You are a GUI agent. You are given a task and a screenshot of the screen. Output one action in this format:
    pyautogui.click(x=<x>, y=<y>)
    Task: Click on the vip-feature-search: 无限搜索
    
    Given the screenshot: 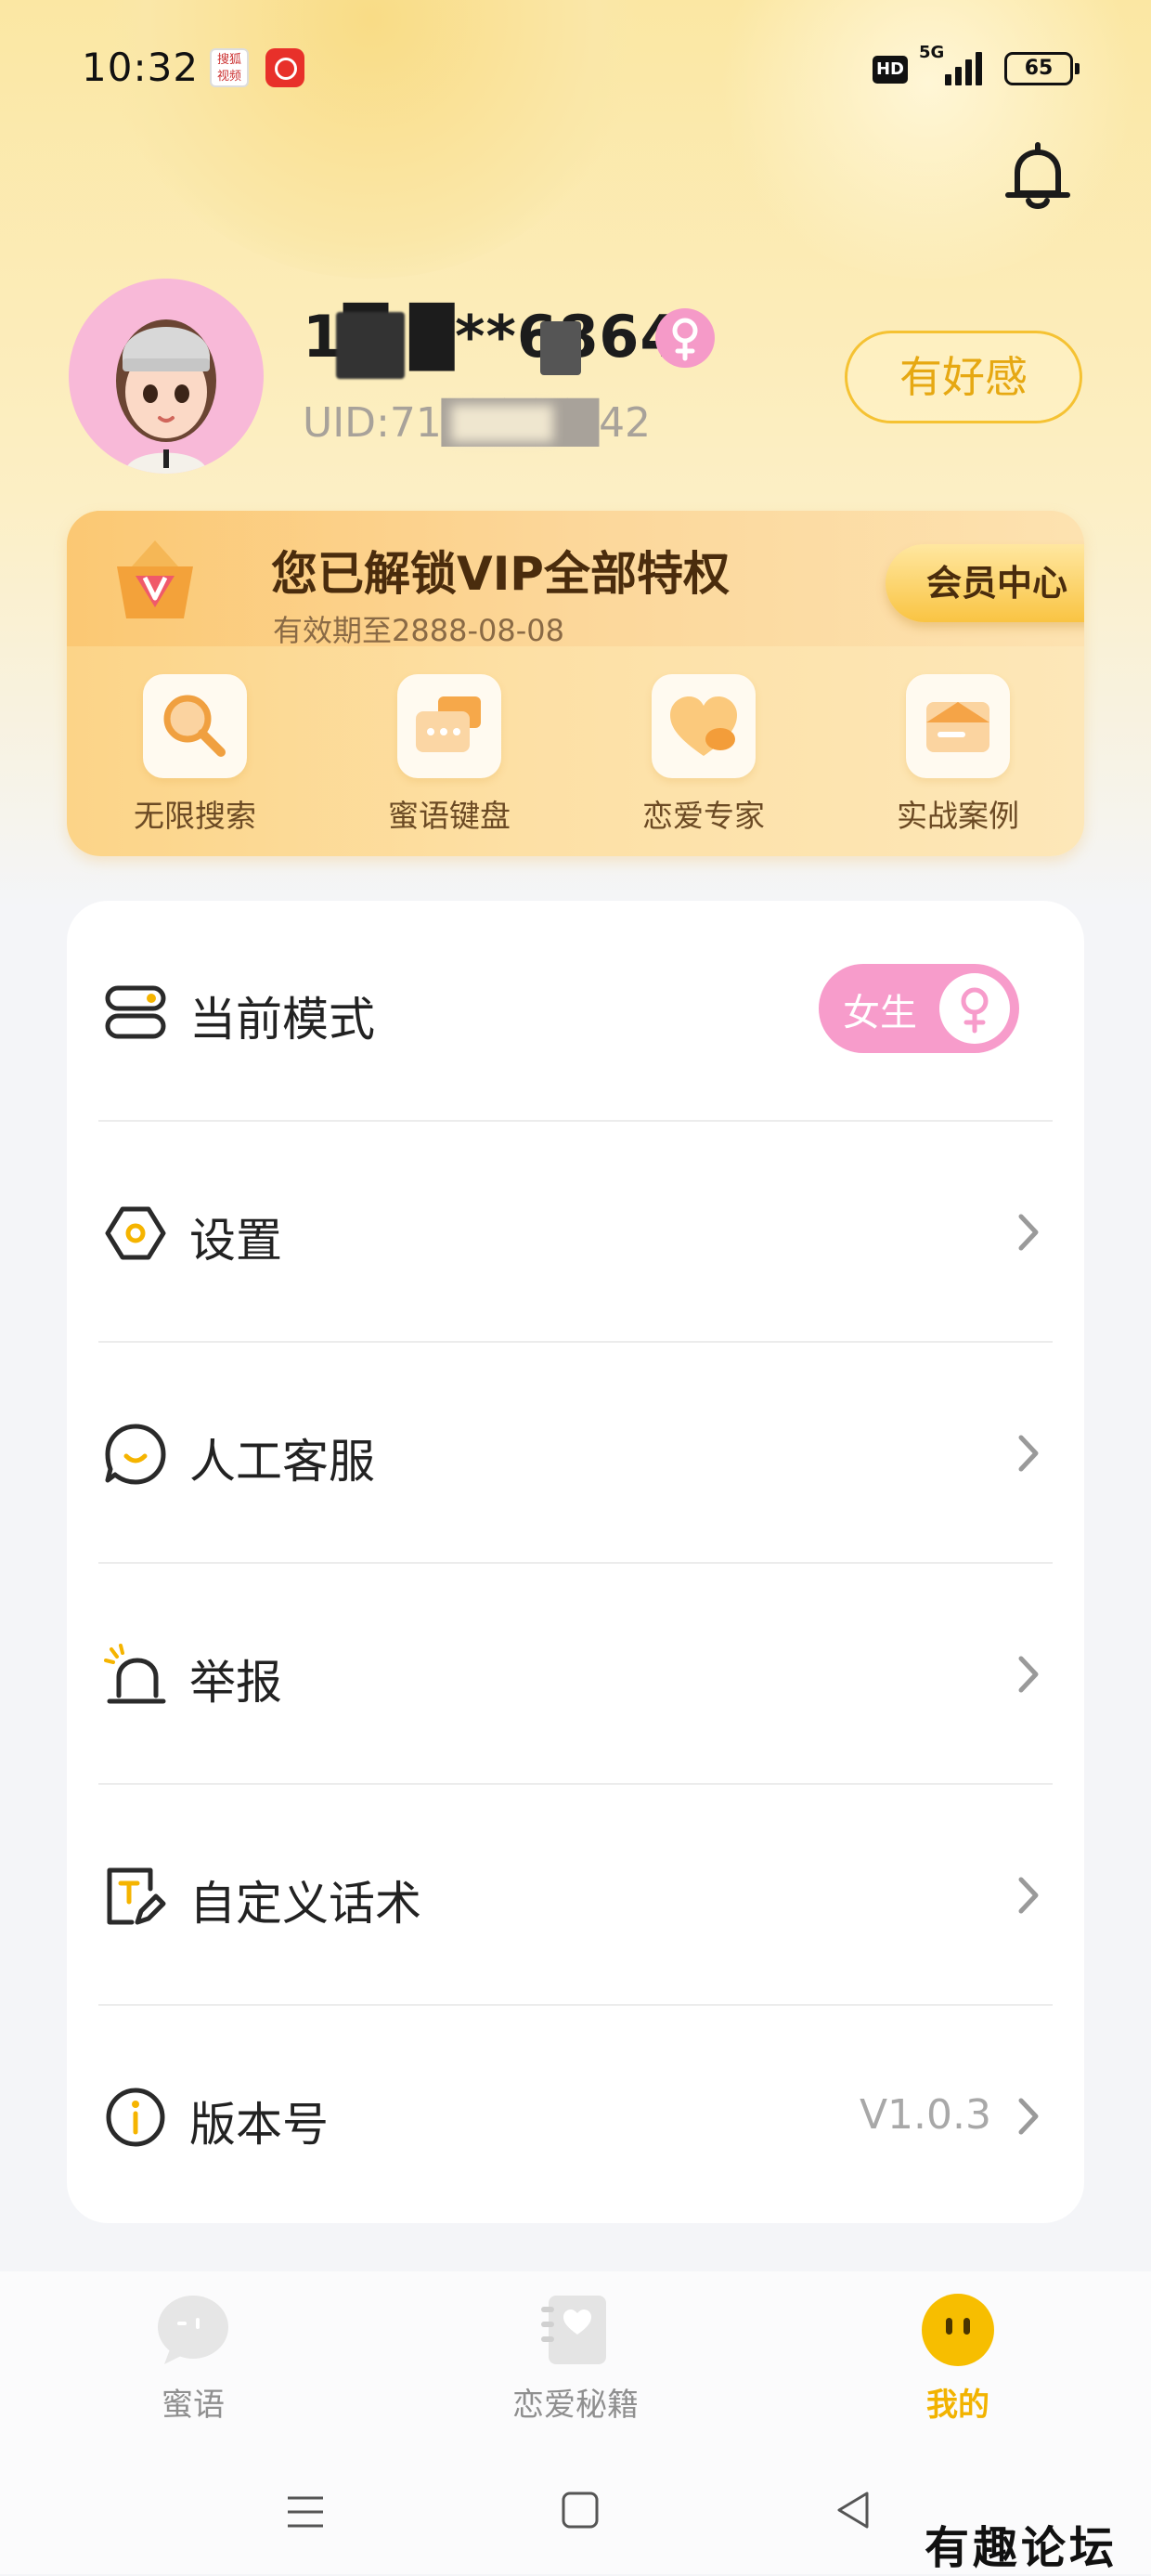 What is the action you would take?
    pyautogui.click(x=194, y=755)
    